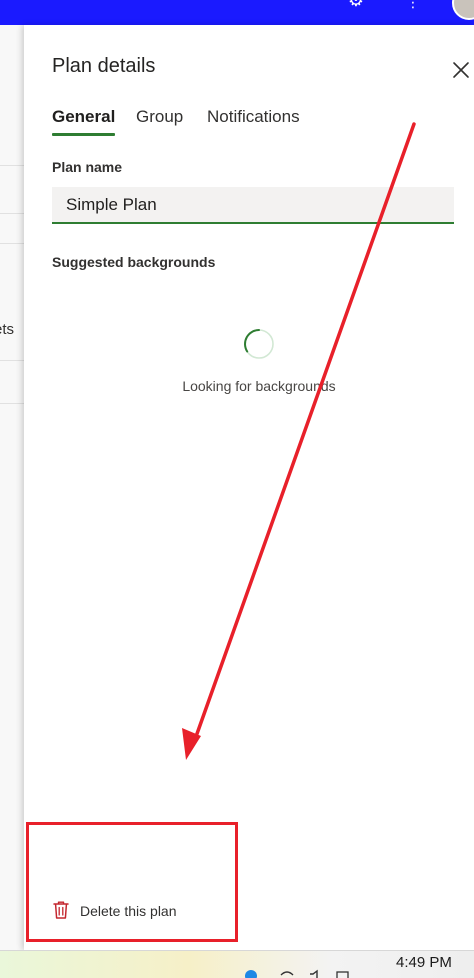 The width and height of the screenshot is (474, 978). Describe the element at coordinates (87, 167) in the screenshot. I see `plan-name-label: Plan name` at that location.